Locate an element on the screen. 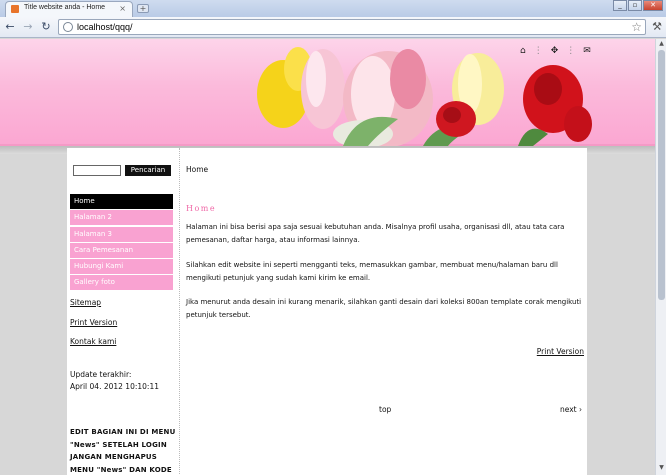 This screenshot has height=475, width=666. home-icon: ⌂ is located at coordinates (523, 51).